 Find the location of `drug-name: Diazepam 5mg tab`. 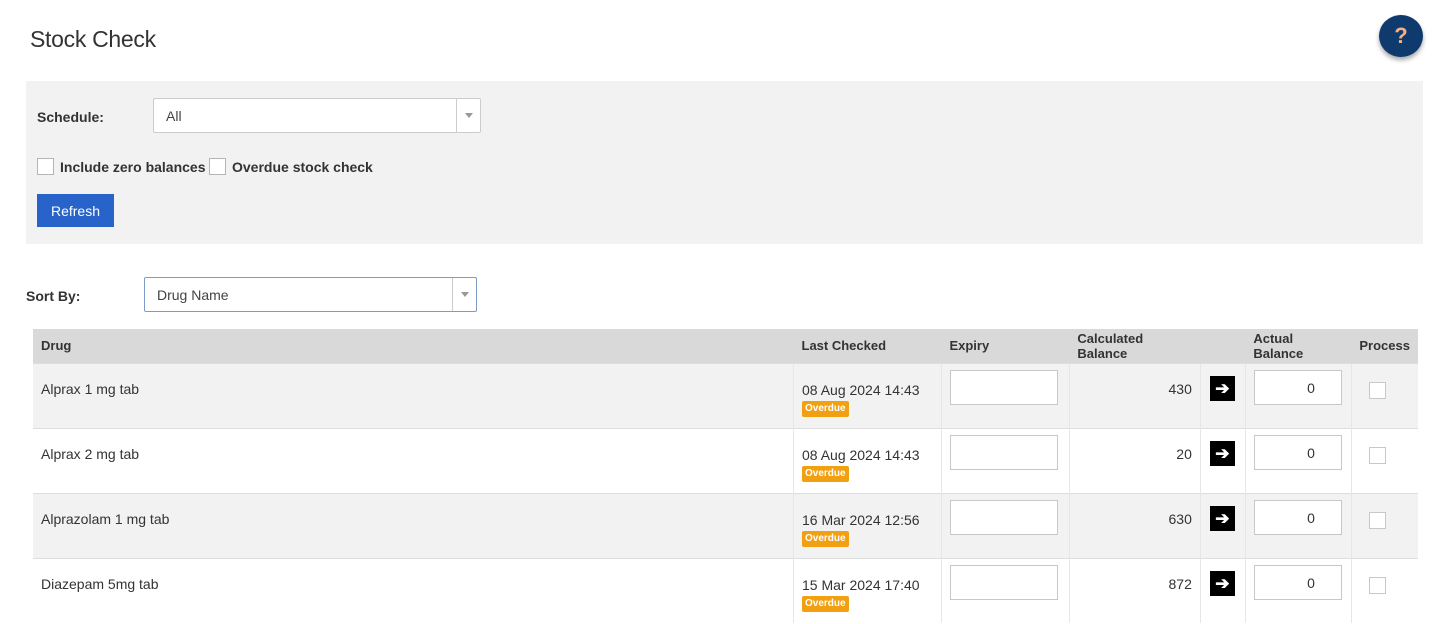

drug-name: Diazepam 5mg tab is located at coordinates (413, 590).